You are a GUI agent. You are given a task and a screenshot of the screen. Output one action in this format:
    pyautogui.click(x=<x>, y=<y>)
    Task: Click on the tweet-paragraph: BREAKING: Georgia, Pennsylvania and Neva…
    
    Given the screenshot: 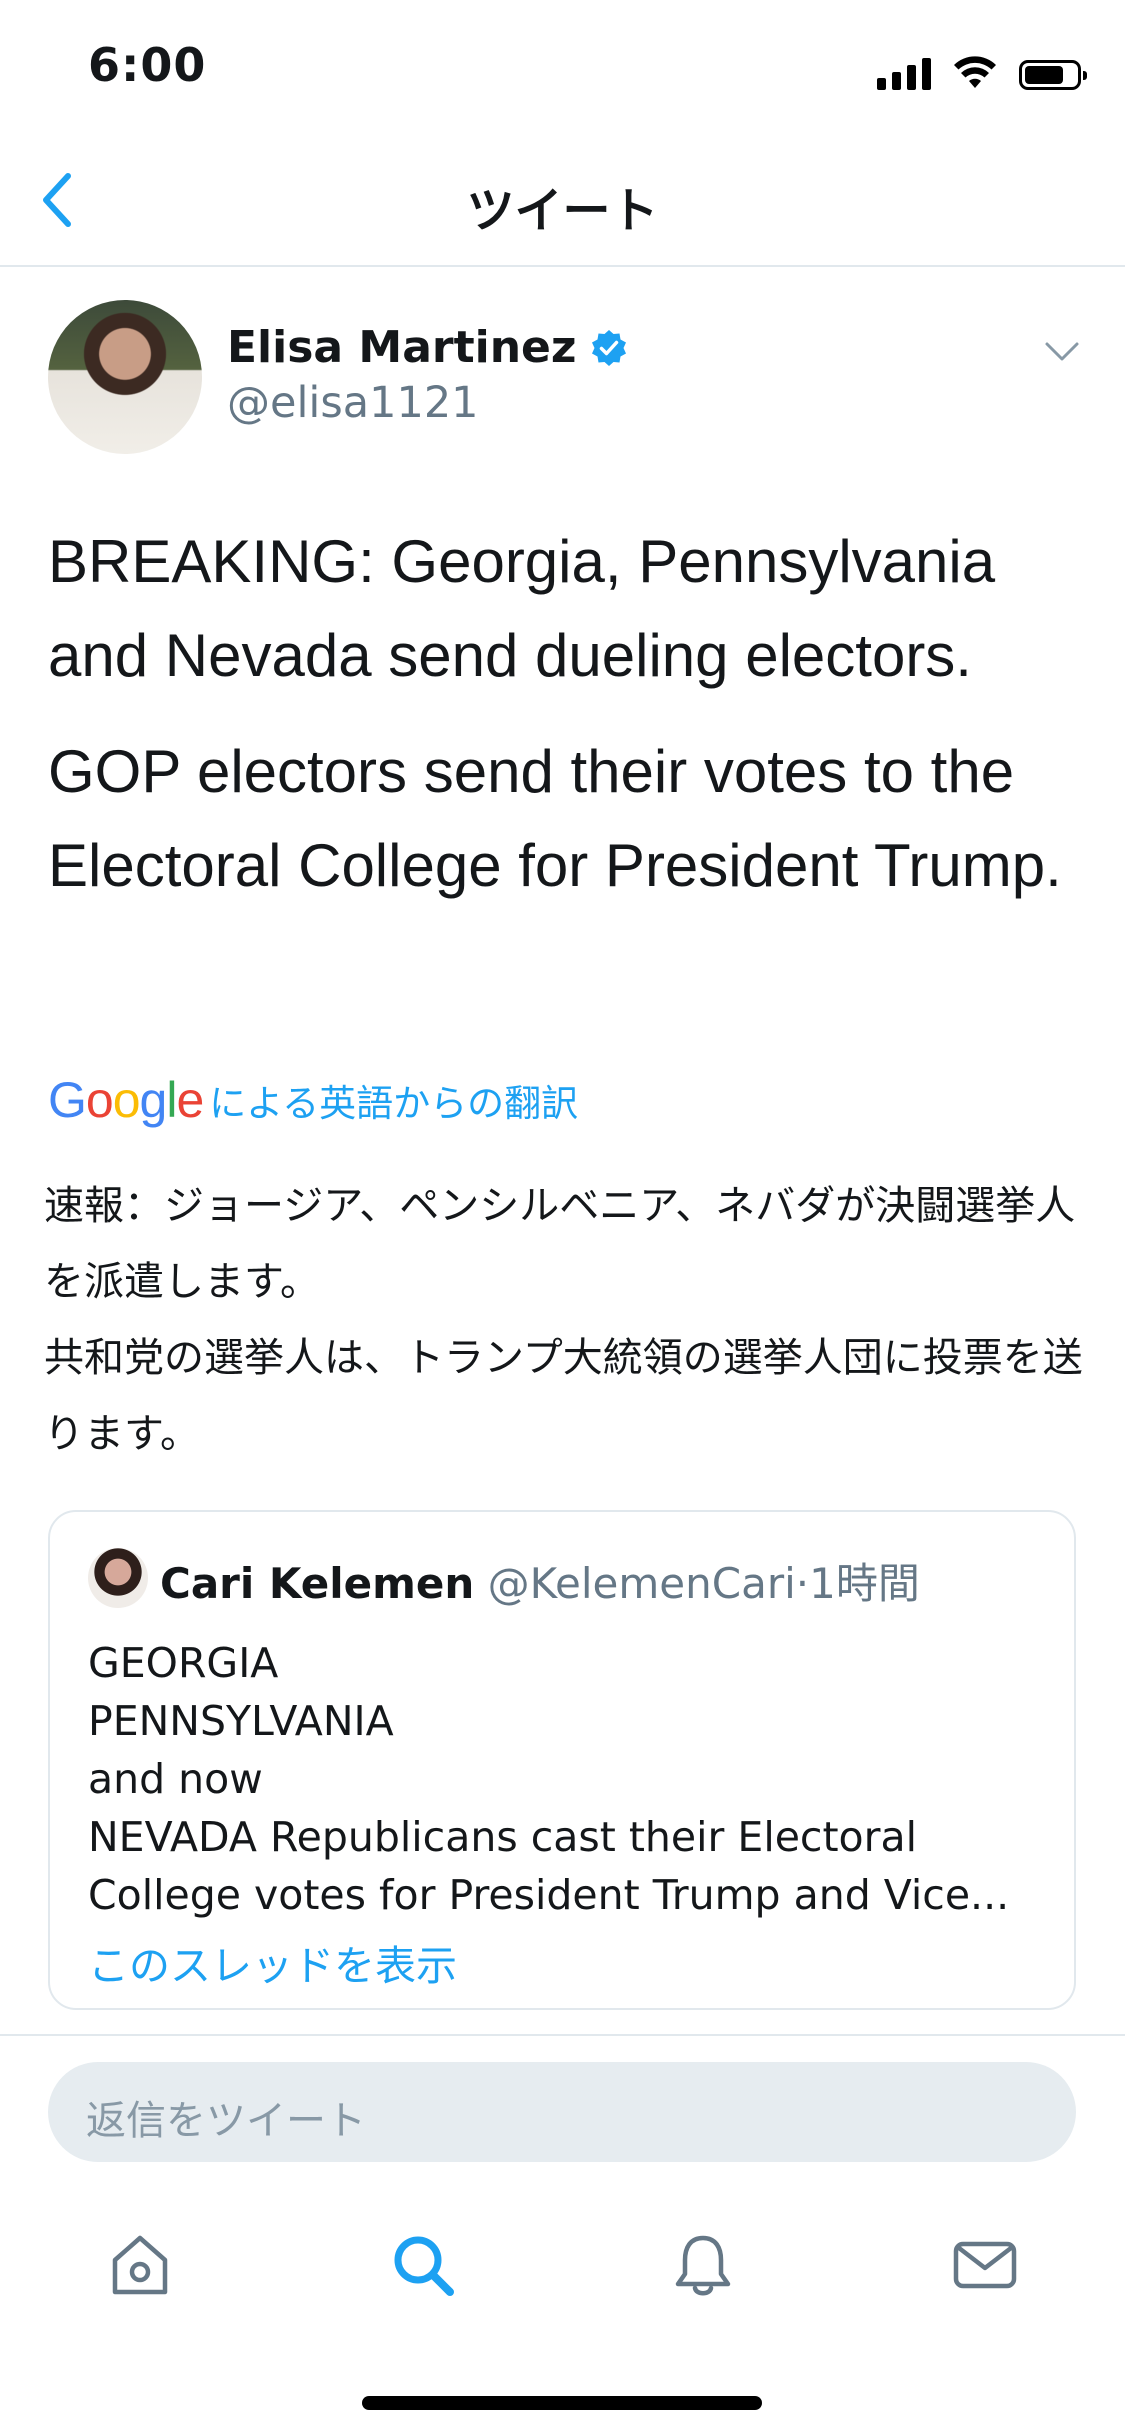 What is the action you would take?
    pyautogui.click(x=522, y=608)
    